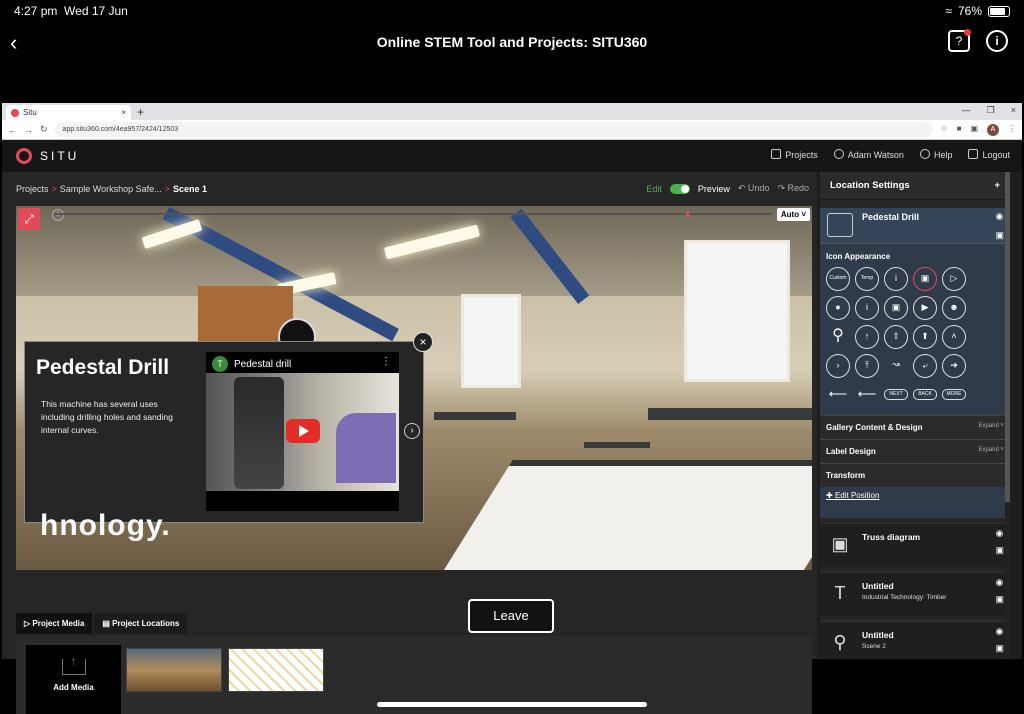 The image size is (1024, 714). I want to click on media-thumbnail-panorama, so click(174, 670).